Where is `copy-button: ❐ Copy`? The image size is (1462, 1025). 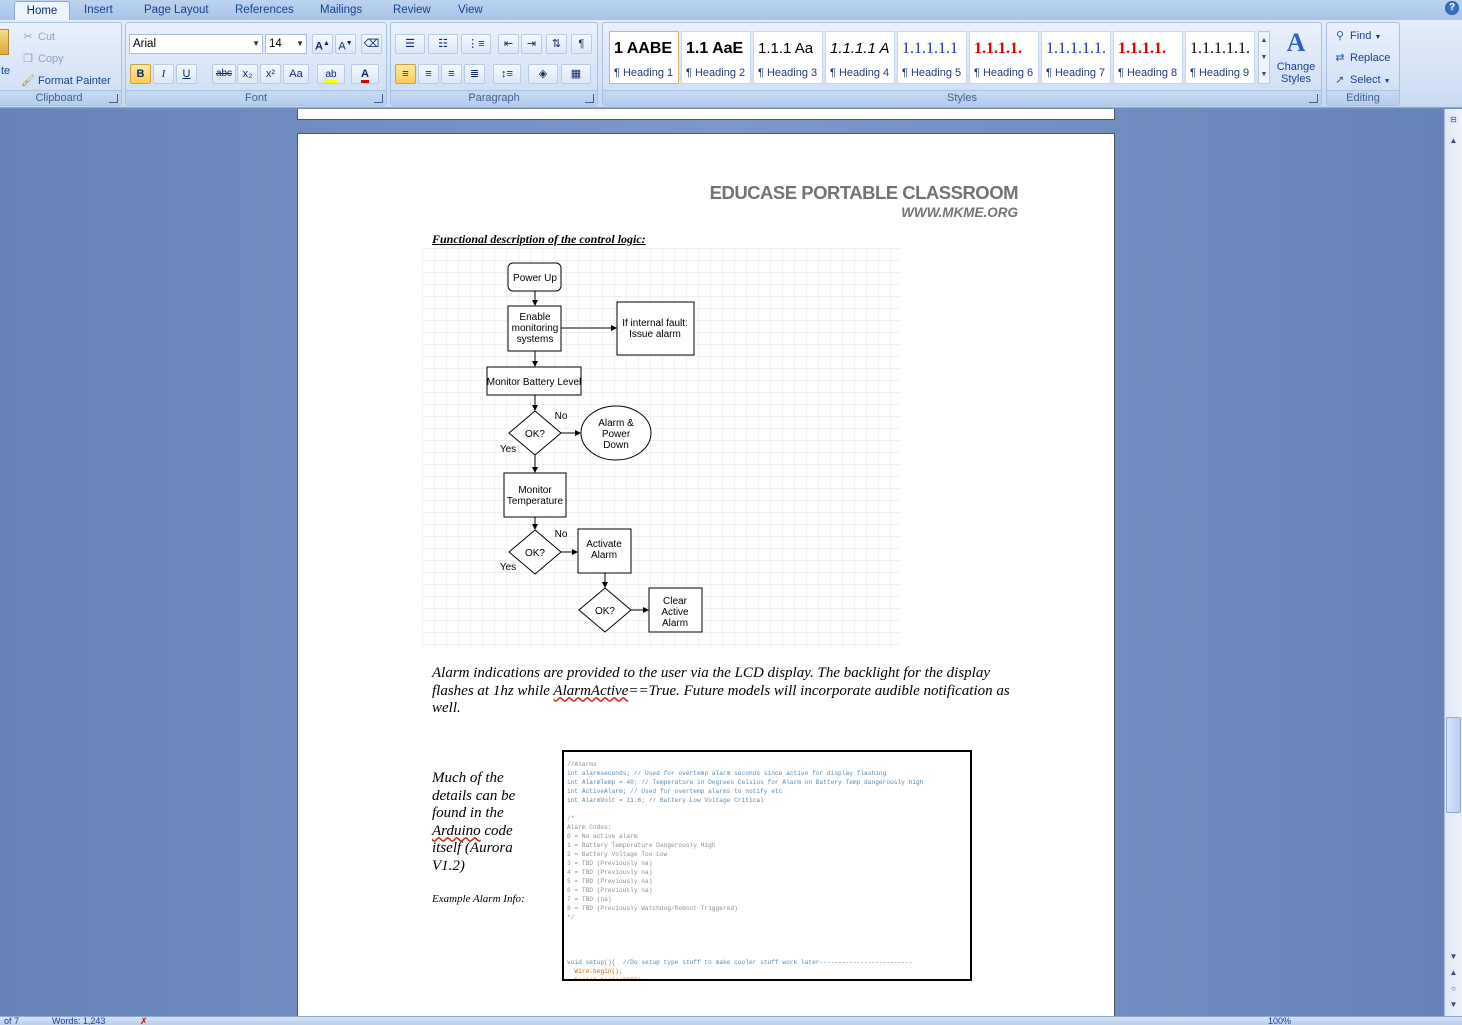 copy-button: ❐ Copy is located at coordinates (42, 58).